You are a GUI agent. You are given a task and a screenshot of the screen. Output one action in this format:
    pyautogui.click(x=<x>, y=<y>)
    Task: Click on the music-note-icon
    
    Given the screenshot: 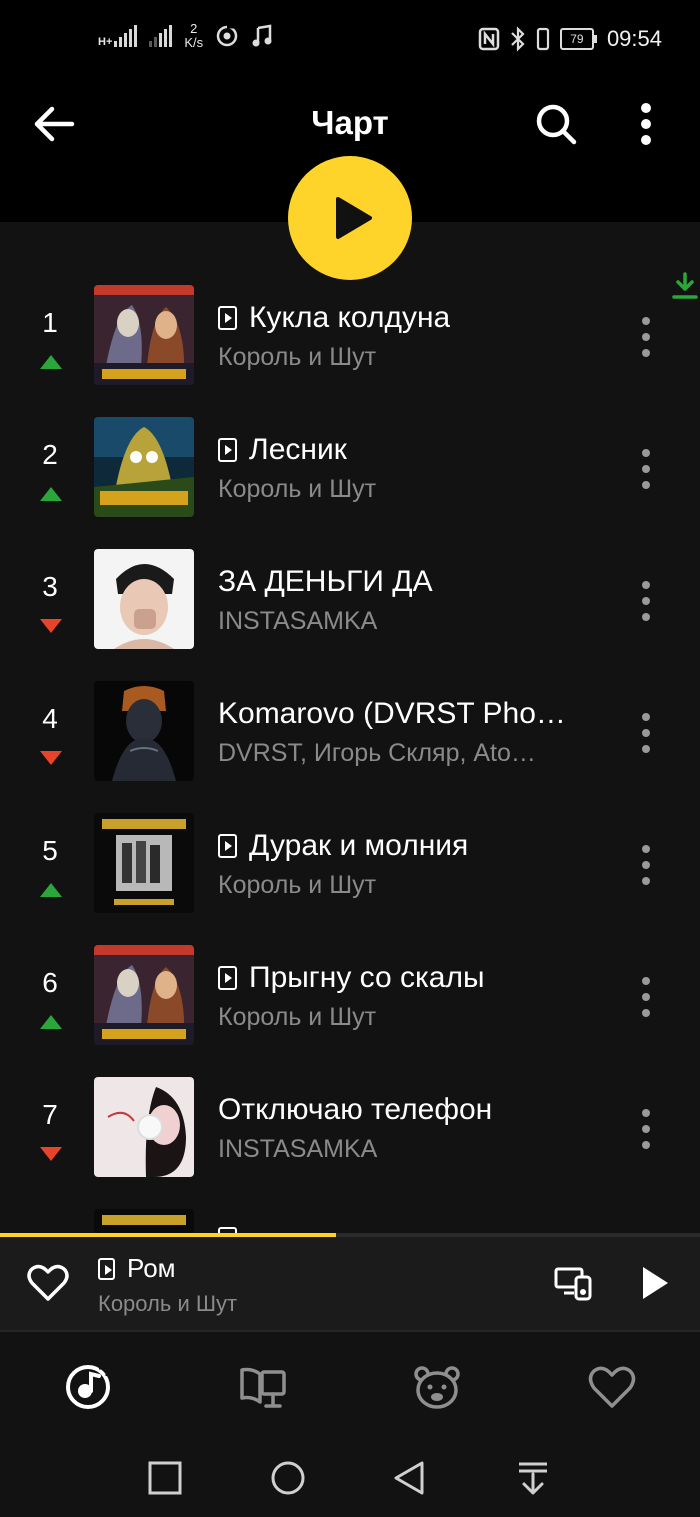 What is the action you would take?
    pyautogui.click(x=262, y=35)
    